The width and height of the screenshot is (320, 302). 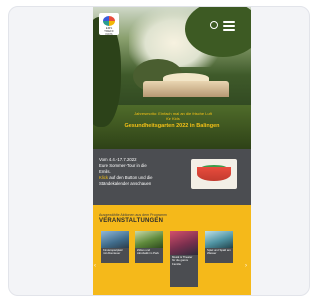 I want to click on menu-icon, so click(x=229, y=26).